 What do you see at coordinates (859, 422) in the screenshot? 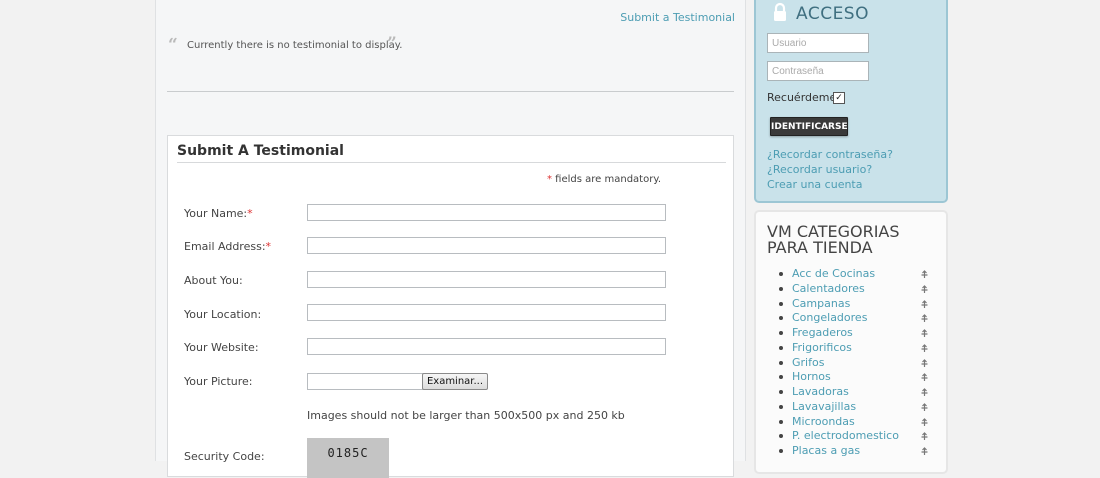
I see `category-item: Microondas` at bounding box center [859, 422].